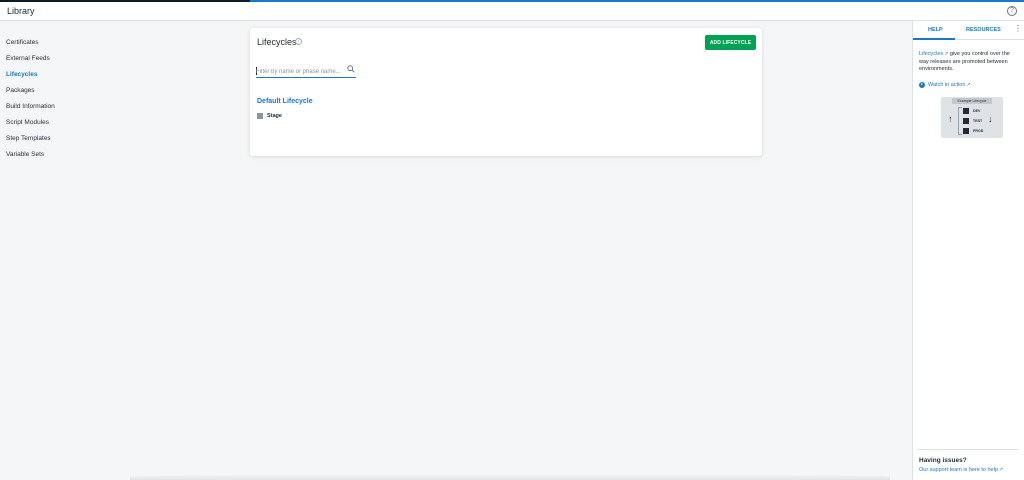 The height and width of the screenshot is (480, 1024). I want to click on page-header: Library ?, so click(512, 11).